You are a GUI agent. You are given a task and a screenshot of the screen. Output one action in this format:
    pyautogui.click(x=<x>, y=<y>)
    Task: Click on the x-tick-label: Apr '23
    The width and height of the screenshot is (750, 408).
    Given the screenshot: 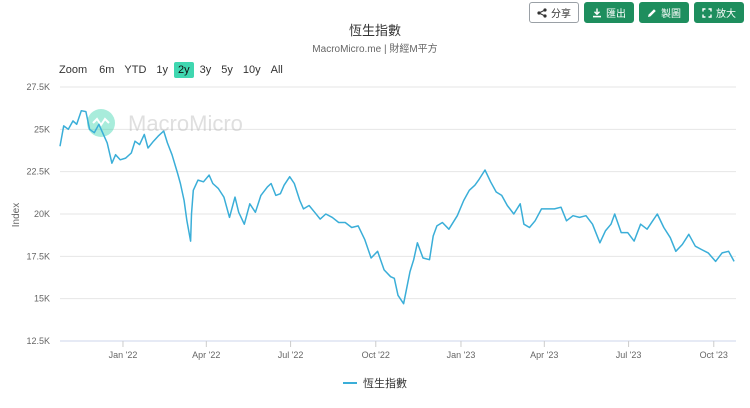 What is the action you would take?
    pyautogui.click(x=544, y=355)
    